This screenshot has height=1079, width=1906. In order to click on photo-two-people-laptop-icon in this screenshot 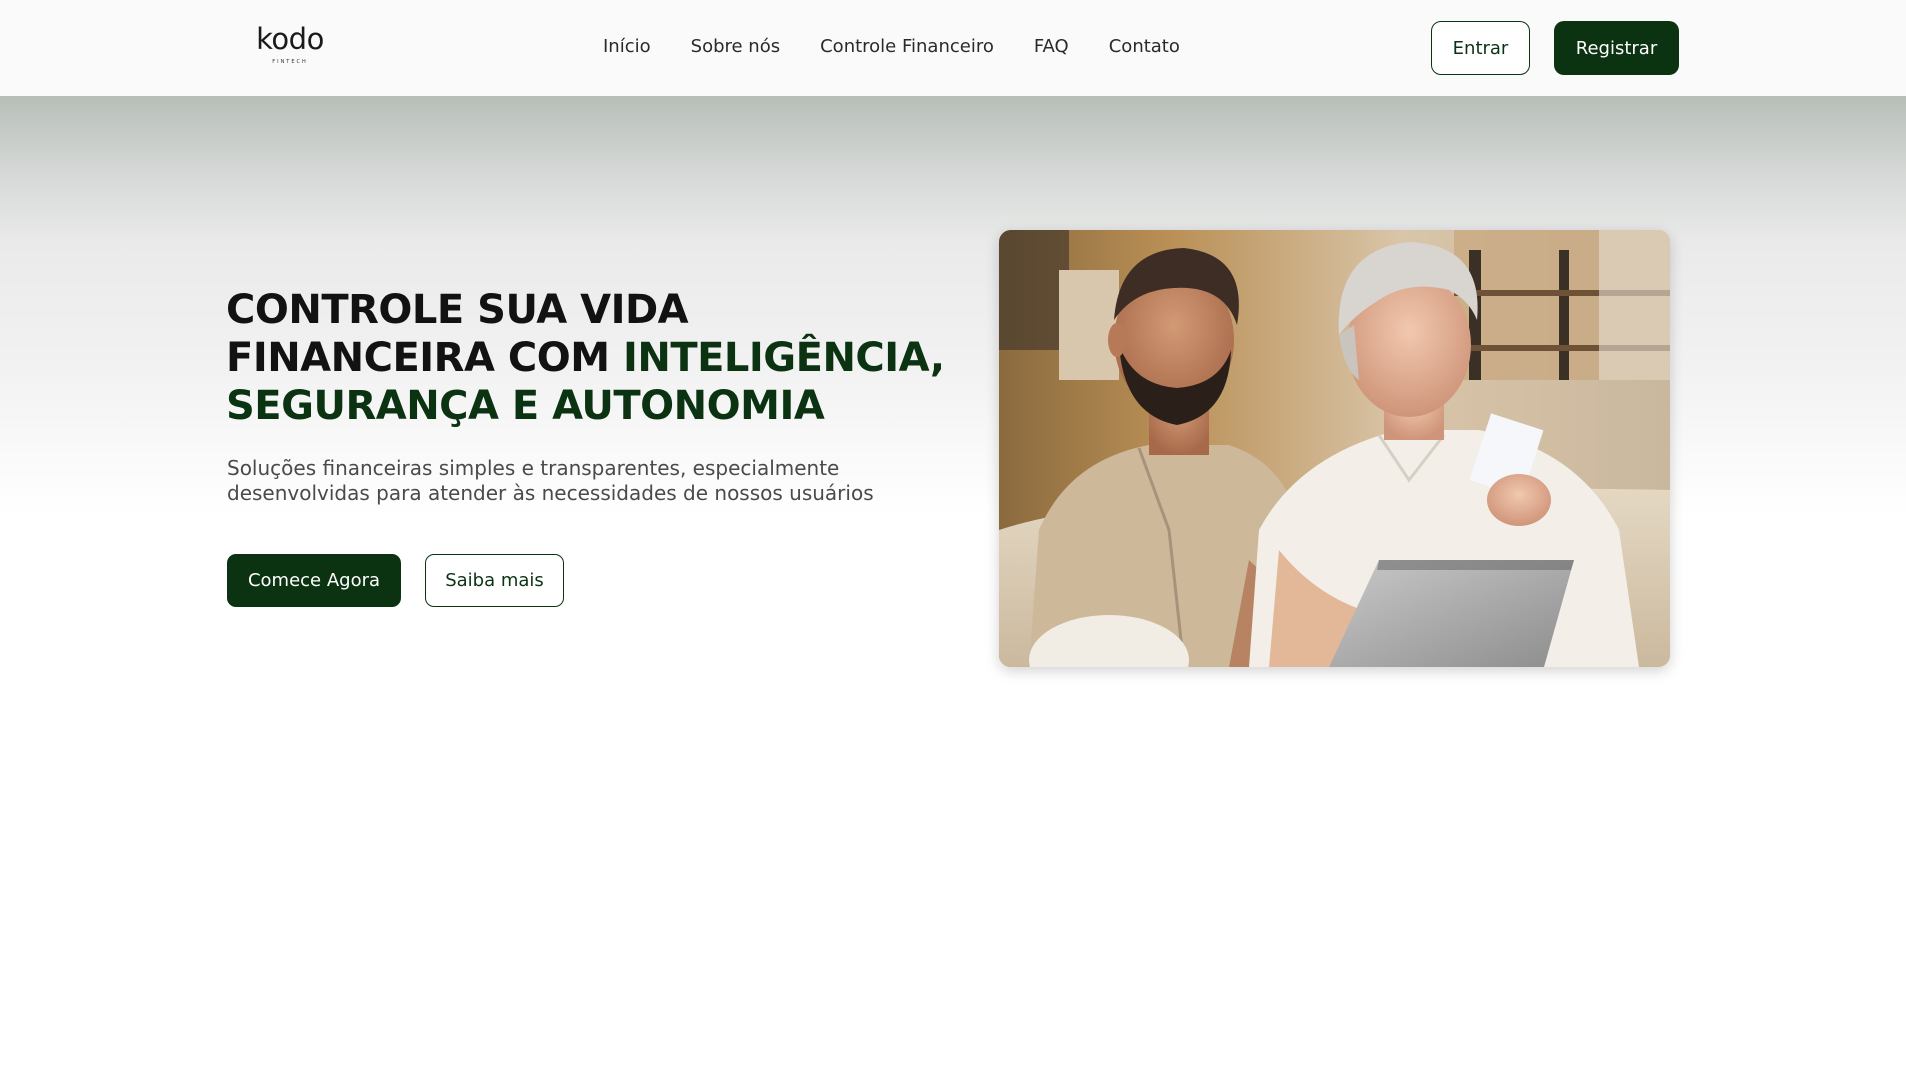, I will do `click(1334, 448)`.